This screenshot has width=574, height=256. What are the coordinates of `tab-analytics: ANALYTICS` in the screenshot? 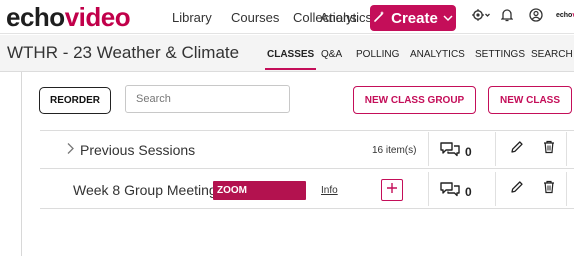 It's located at (437, 54).